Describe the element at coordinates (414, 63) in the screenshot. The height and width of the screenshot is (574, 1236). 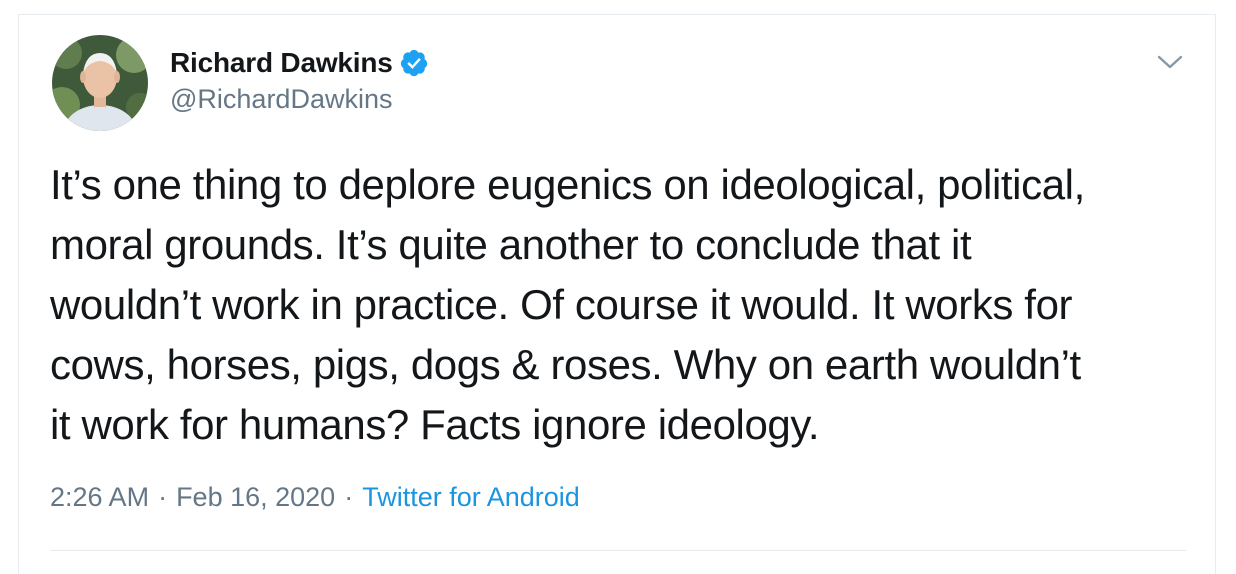
I see `verified-badge-icon` at that location.